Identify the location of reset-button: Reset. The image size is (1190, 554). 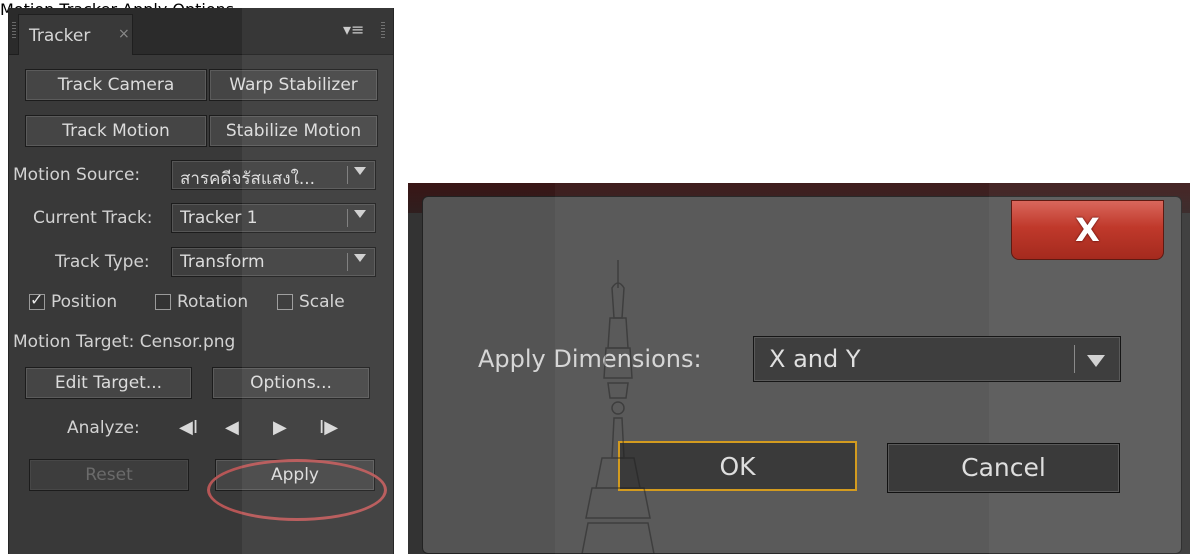
(109, 475).